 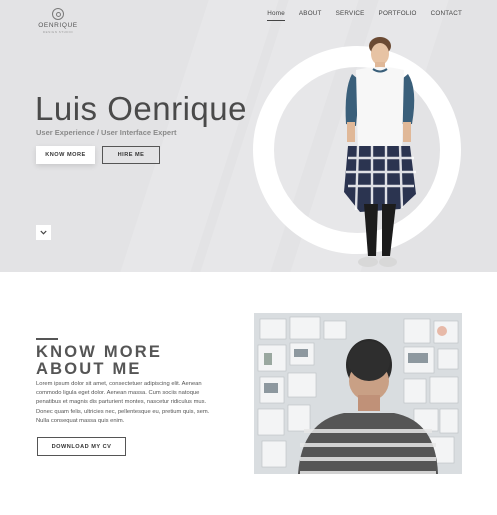 I want to click on nav-item-portfolio: PORTFOLIO, so click(x=398, y=15).